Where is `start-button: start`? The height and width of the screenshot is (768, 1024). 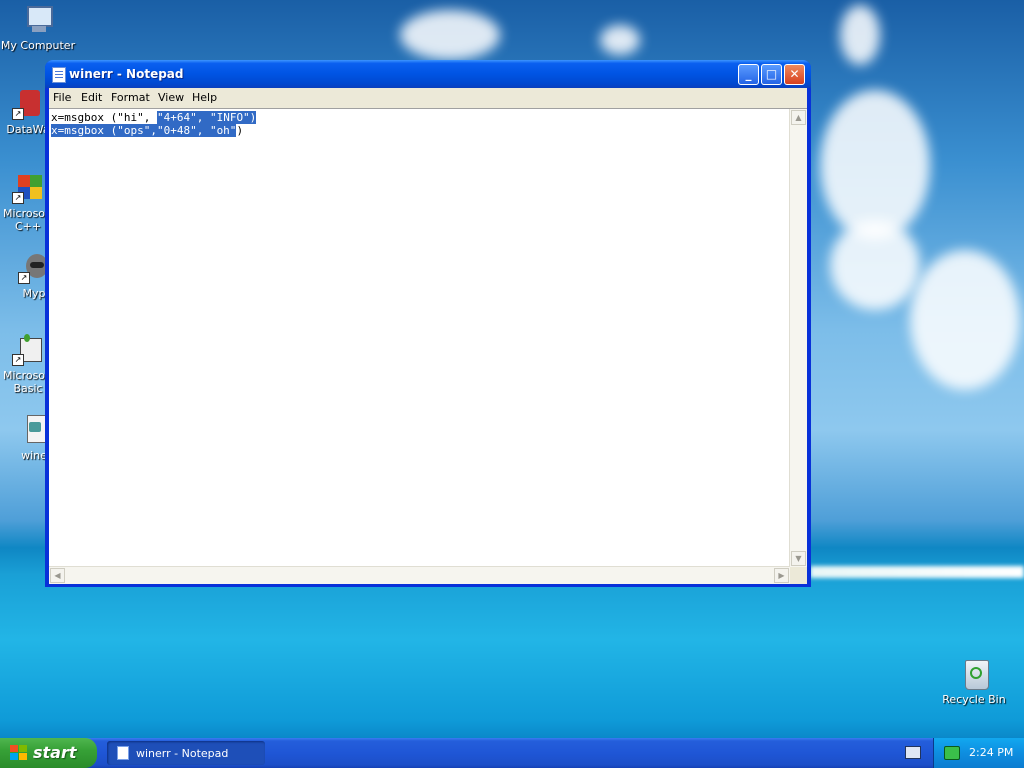
start-button: start is located at coordinates (48, 753).